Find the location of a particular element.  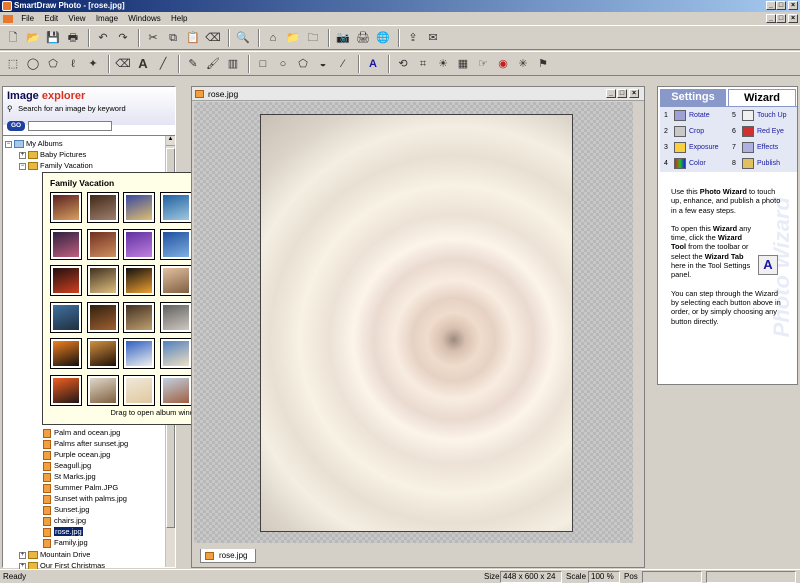

exposure-tool-icon: ☀ is located at coordinates (443, 64).